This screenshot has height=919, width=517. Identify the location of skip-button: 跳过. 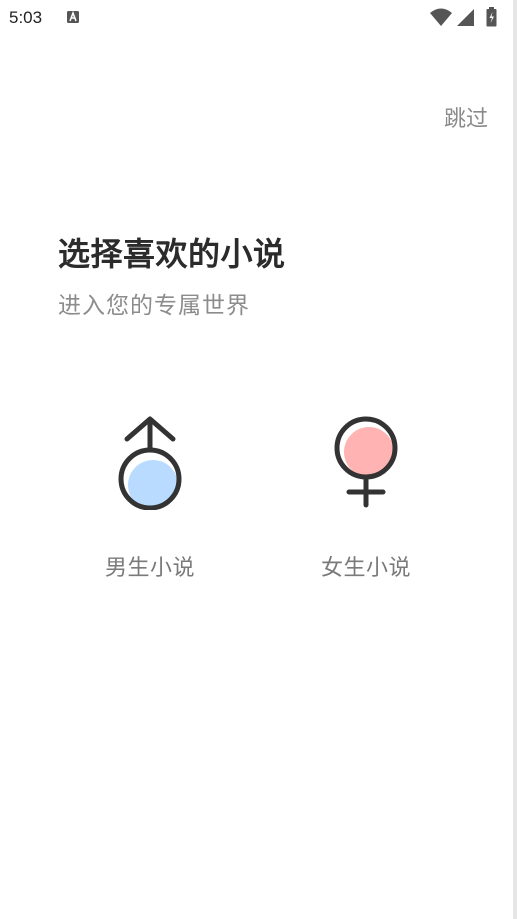
(466, 117).